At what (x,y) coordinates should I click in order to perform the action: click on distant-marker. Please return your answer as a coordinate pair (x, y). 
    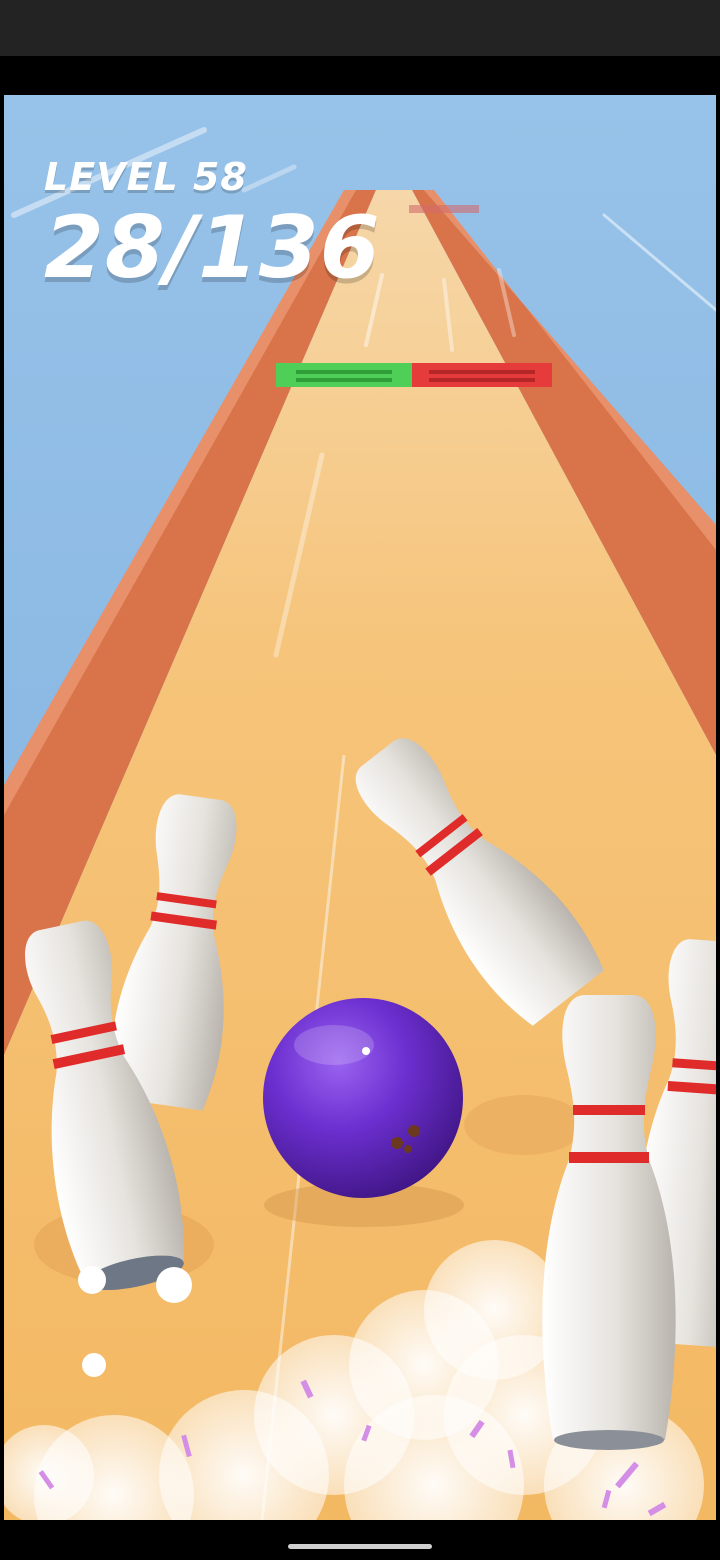
    Looking at the image, I should click on (444, 209).